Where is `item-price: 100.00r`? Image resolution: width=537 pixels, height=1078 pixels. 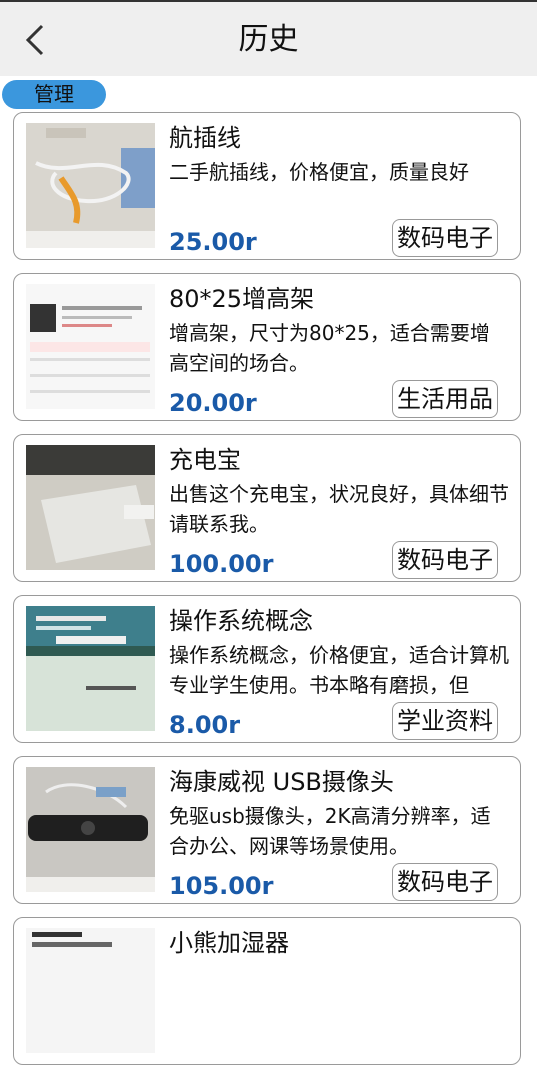 item-price: 100.00r is located at coordinates (221, 564).